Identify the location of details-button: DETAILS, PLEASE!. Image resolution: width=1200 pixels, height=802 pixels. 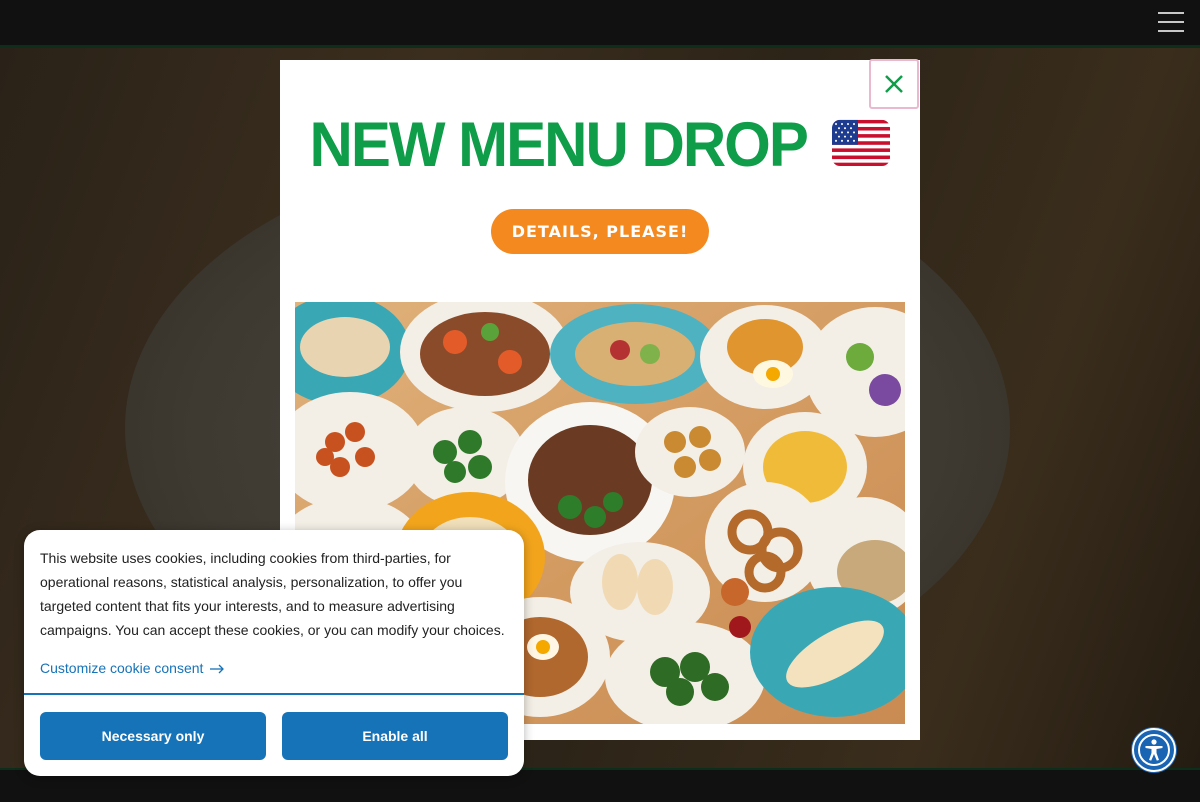
(600, 231).